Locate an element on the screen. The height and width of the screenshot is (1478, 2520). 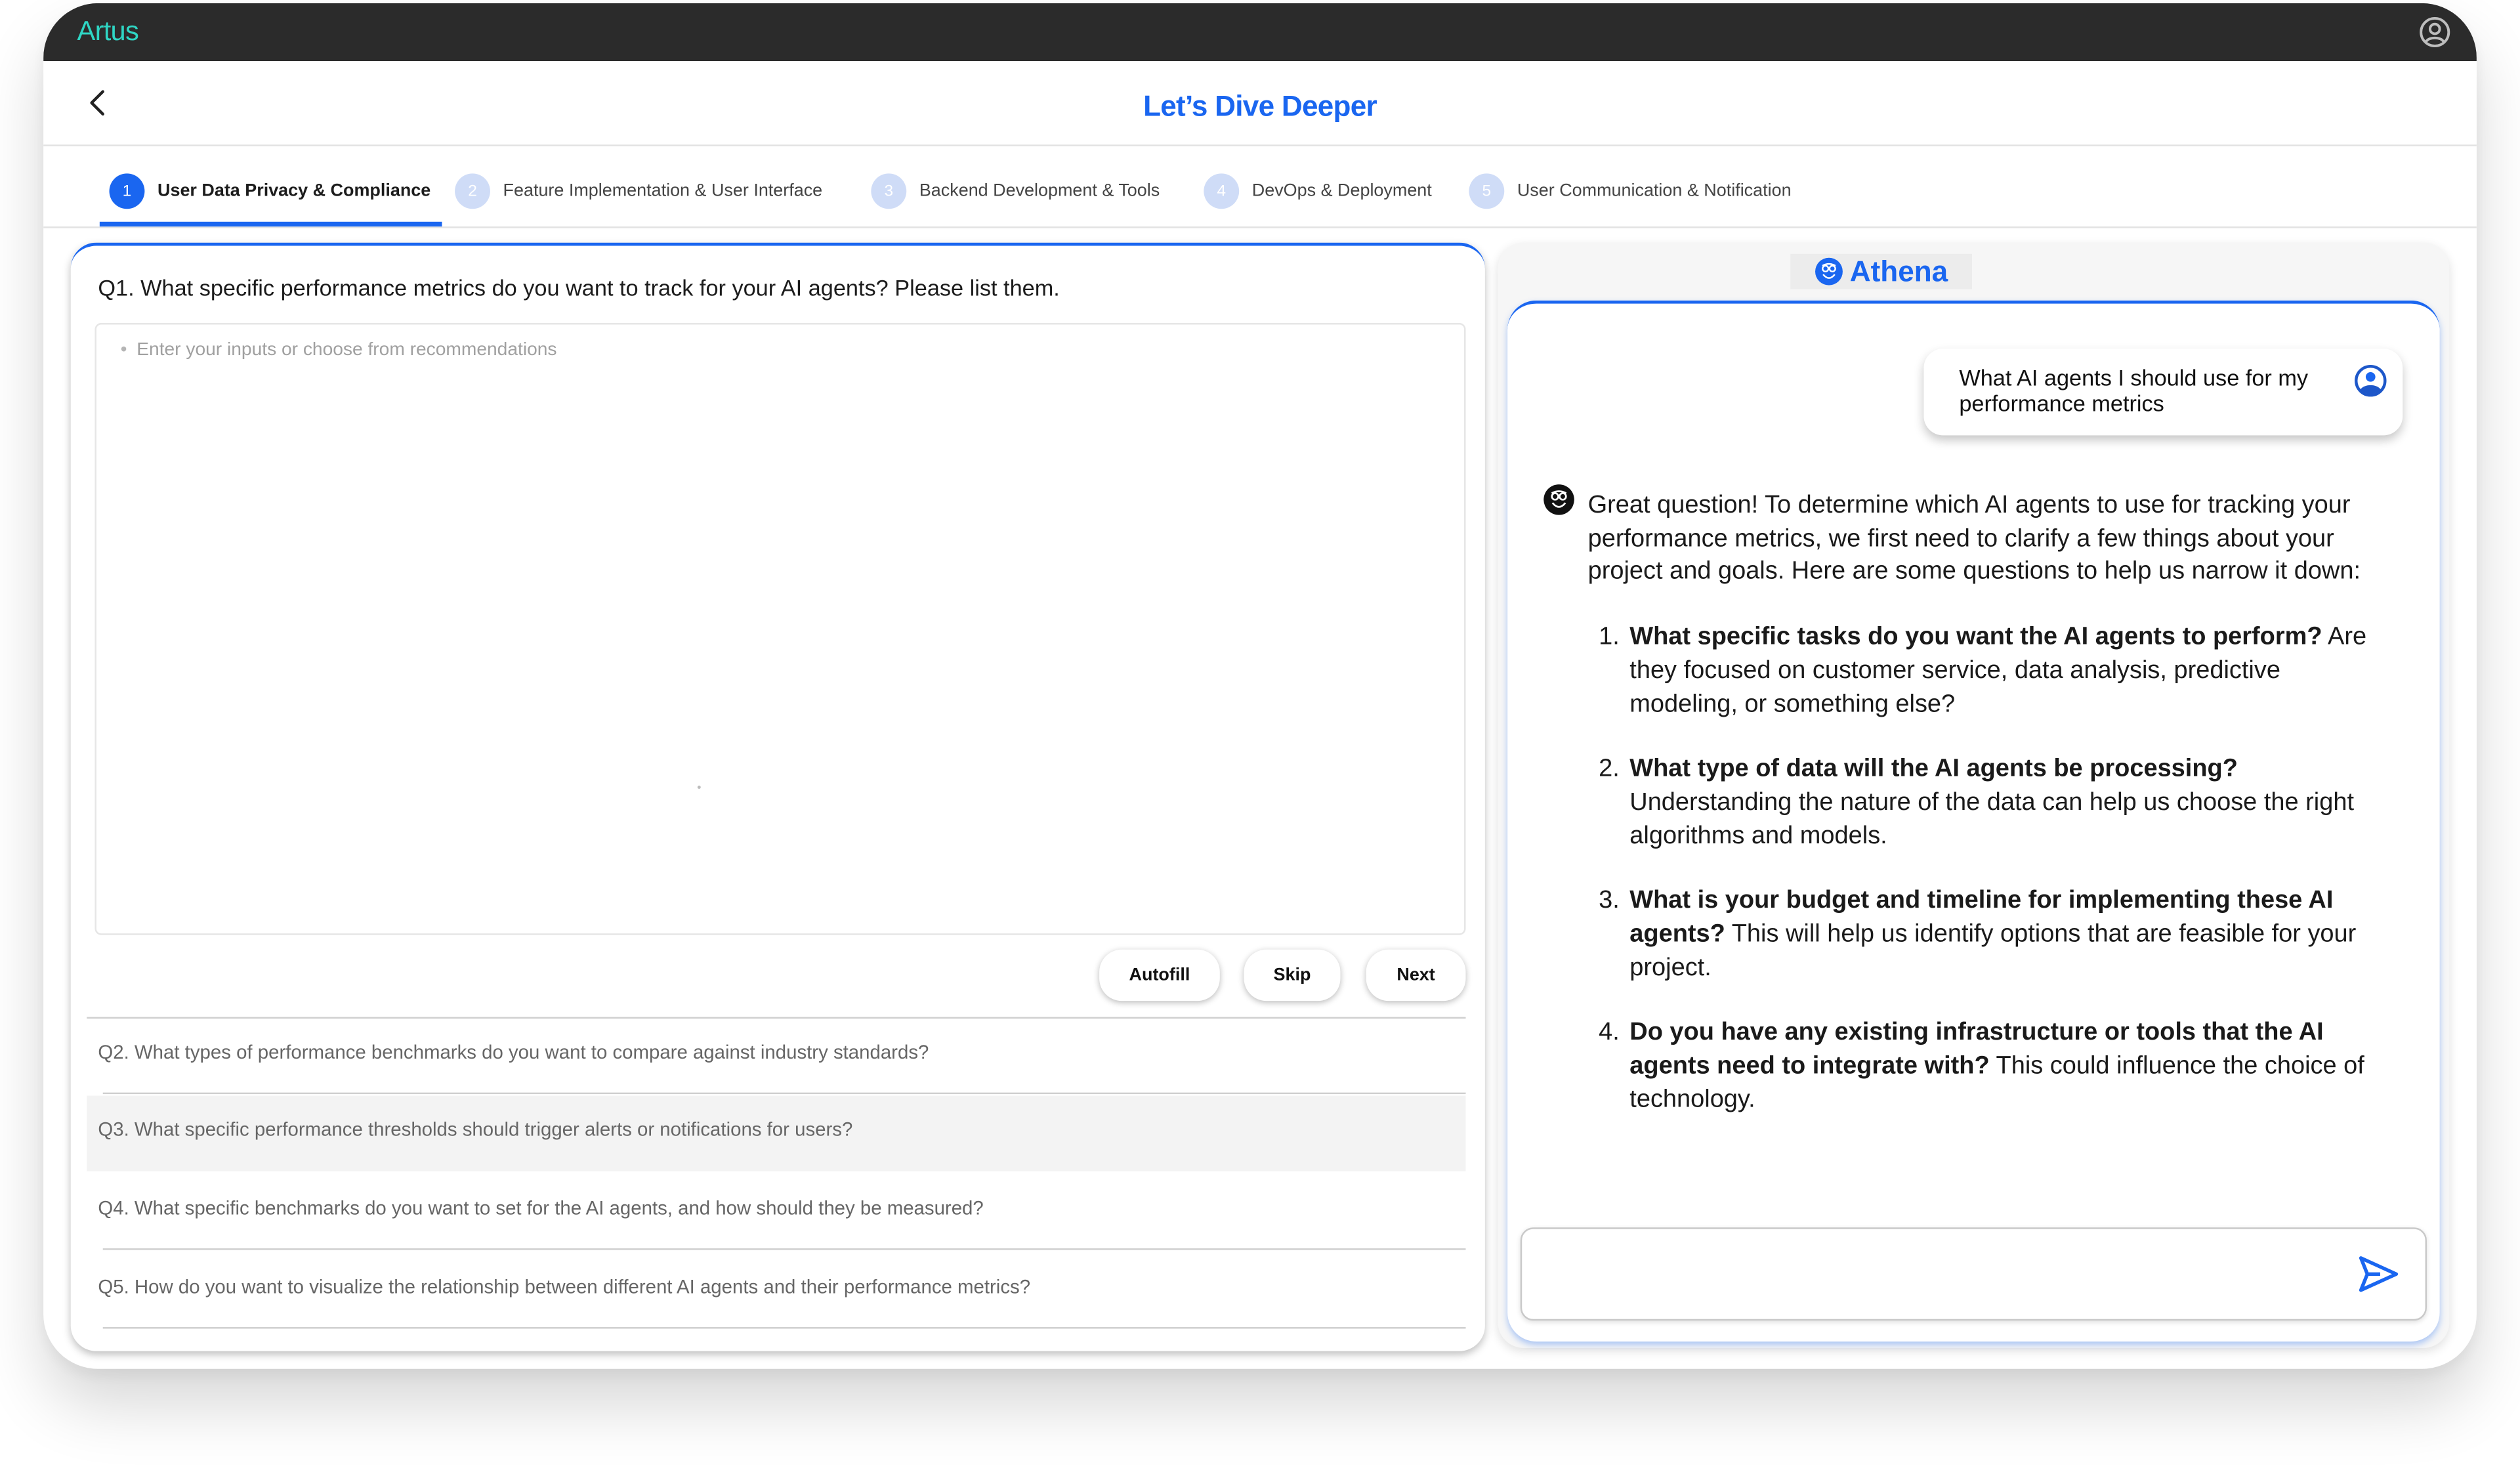
step-label: Feature Implementation & User Interface is located at coordinates (663, 191).